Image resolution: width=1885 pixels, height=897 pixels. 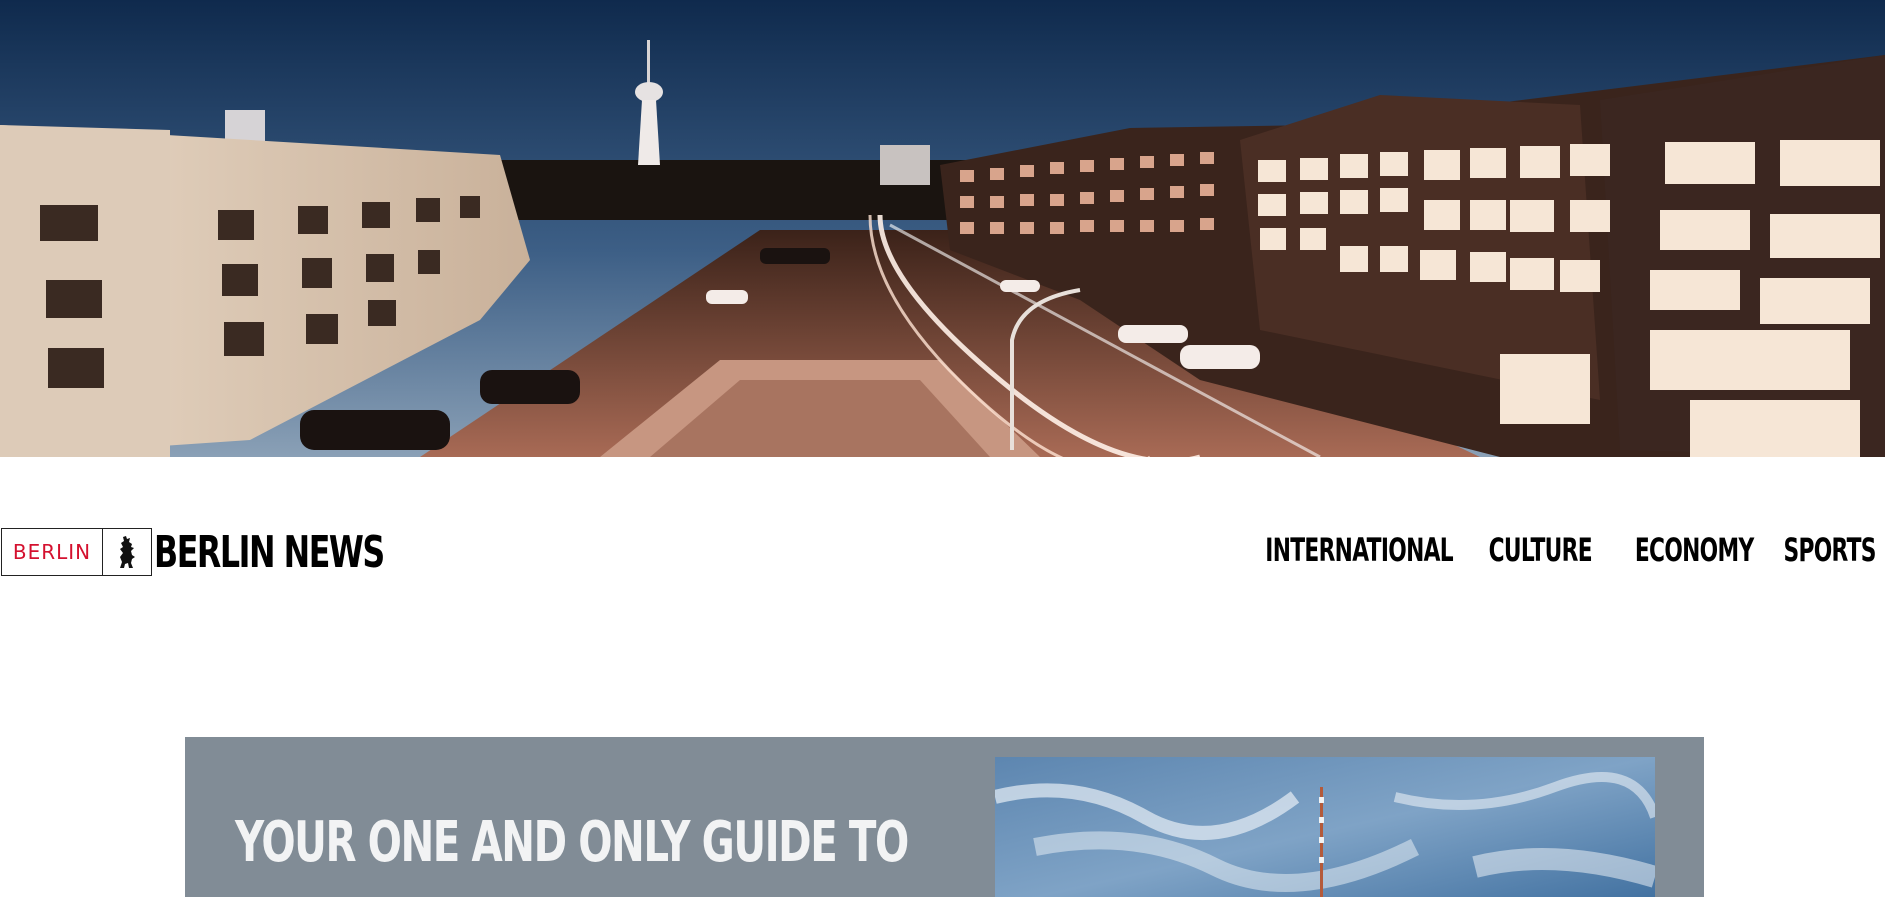 What do you see at coordinates (52, 552) in the screenshot?
I see `logo-word: BERLIN` at bounding box center [52, 552].